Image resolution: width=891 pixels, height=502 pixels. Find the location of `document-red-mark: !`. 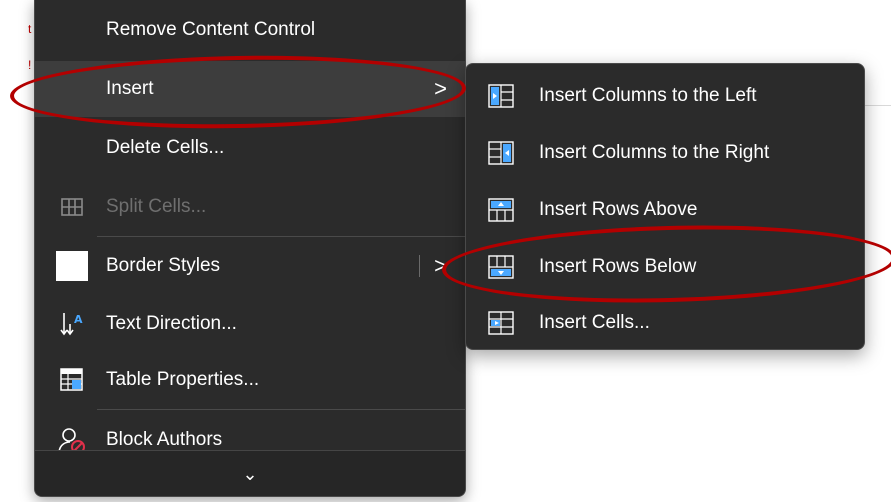

document-red-mark: ! is located at coordinates (30, 65).